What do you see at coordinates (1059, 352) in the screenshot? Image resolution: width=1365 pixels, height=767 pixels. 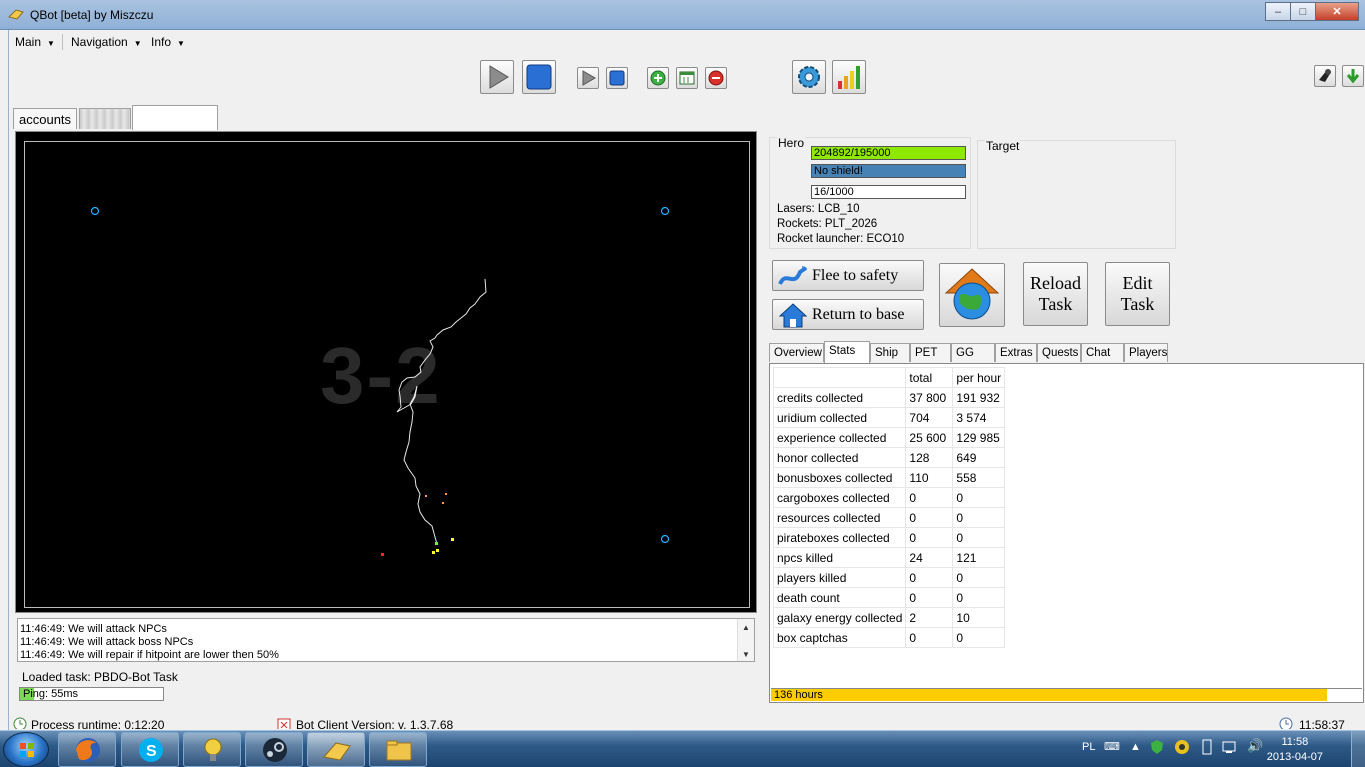 I see `tab-quests: Quests` at bounding box center [1059, 352].